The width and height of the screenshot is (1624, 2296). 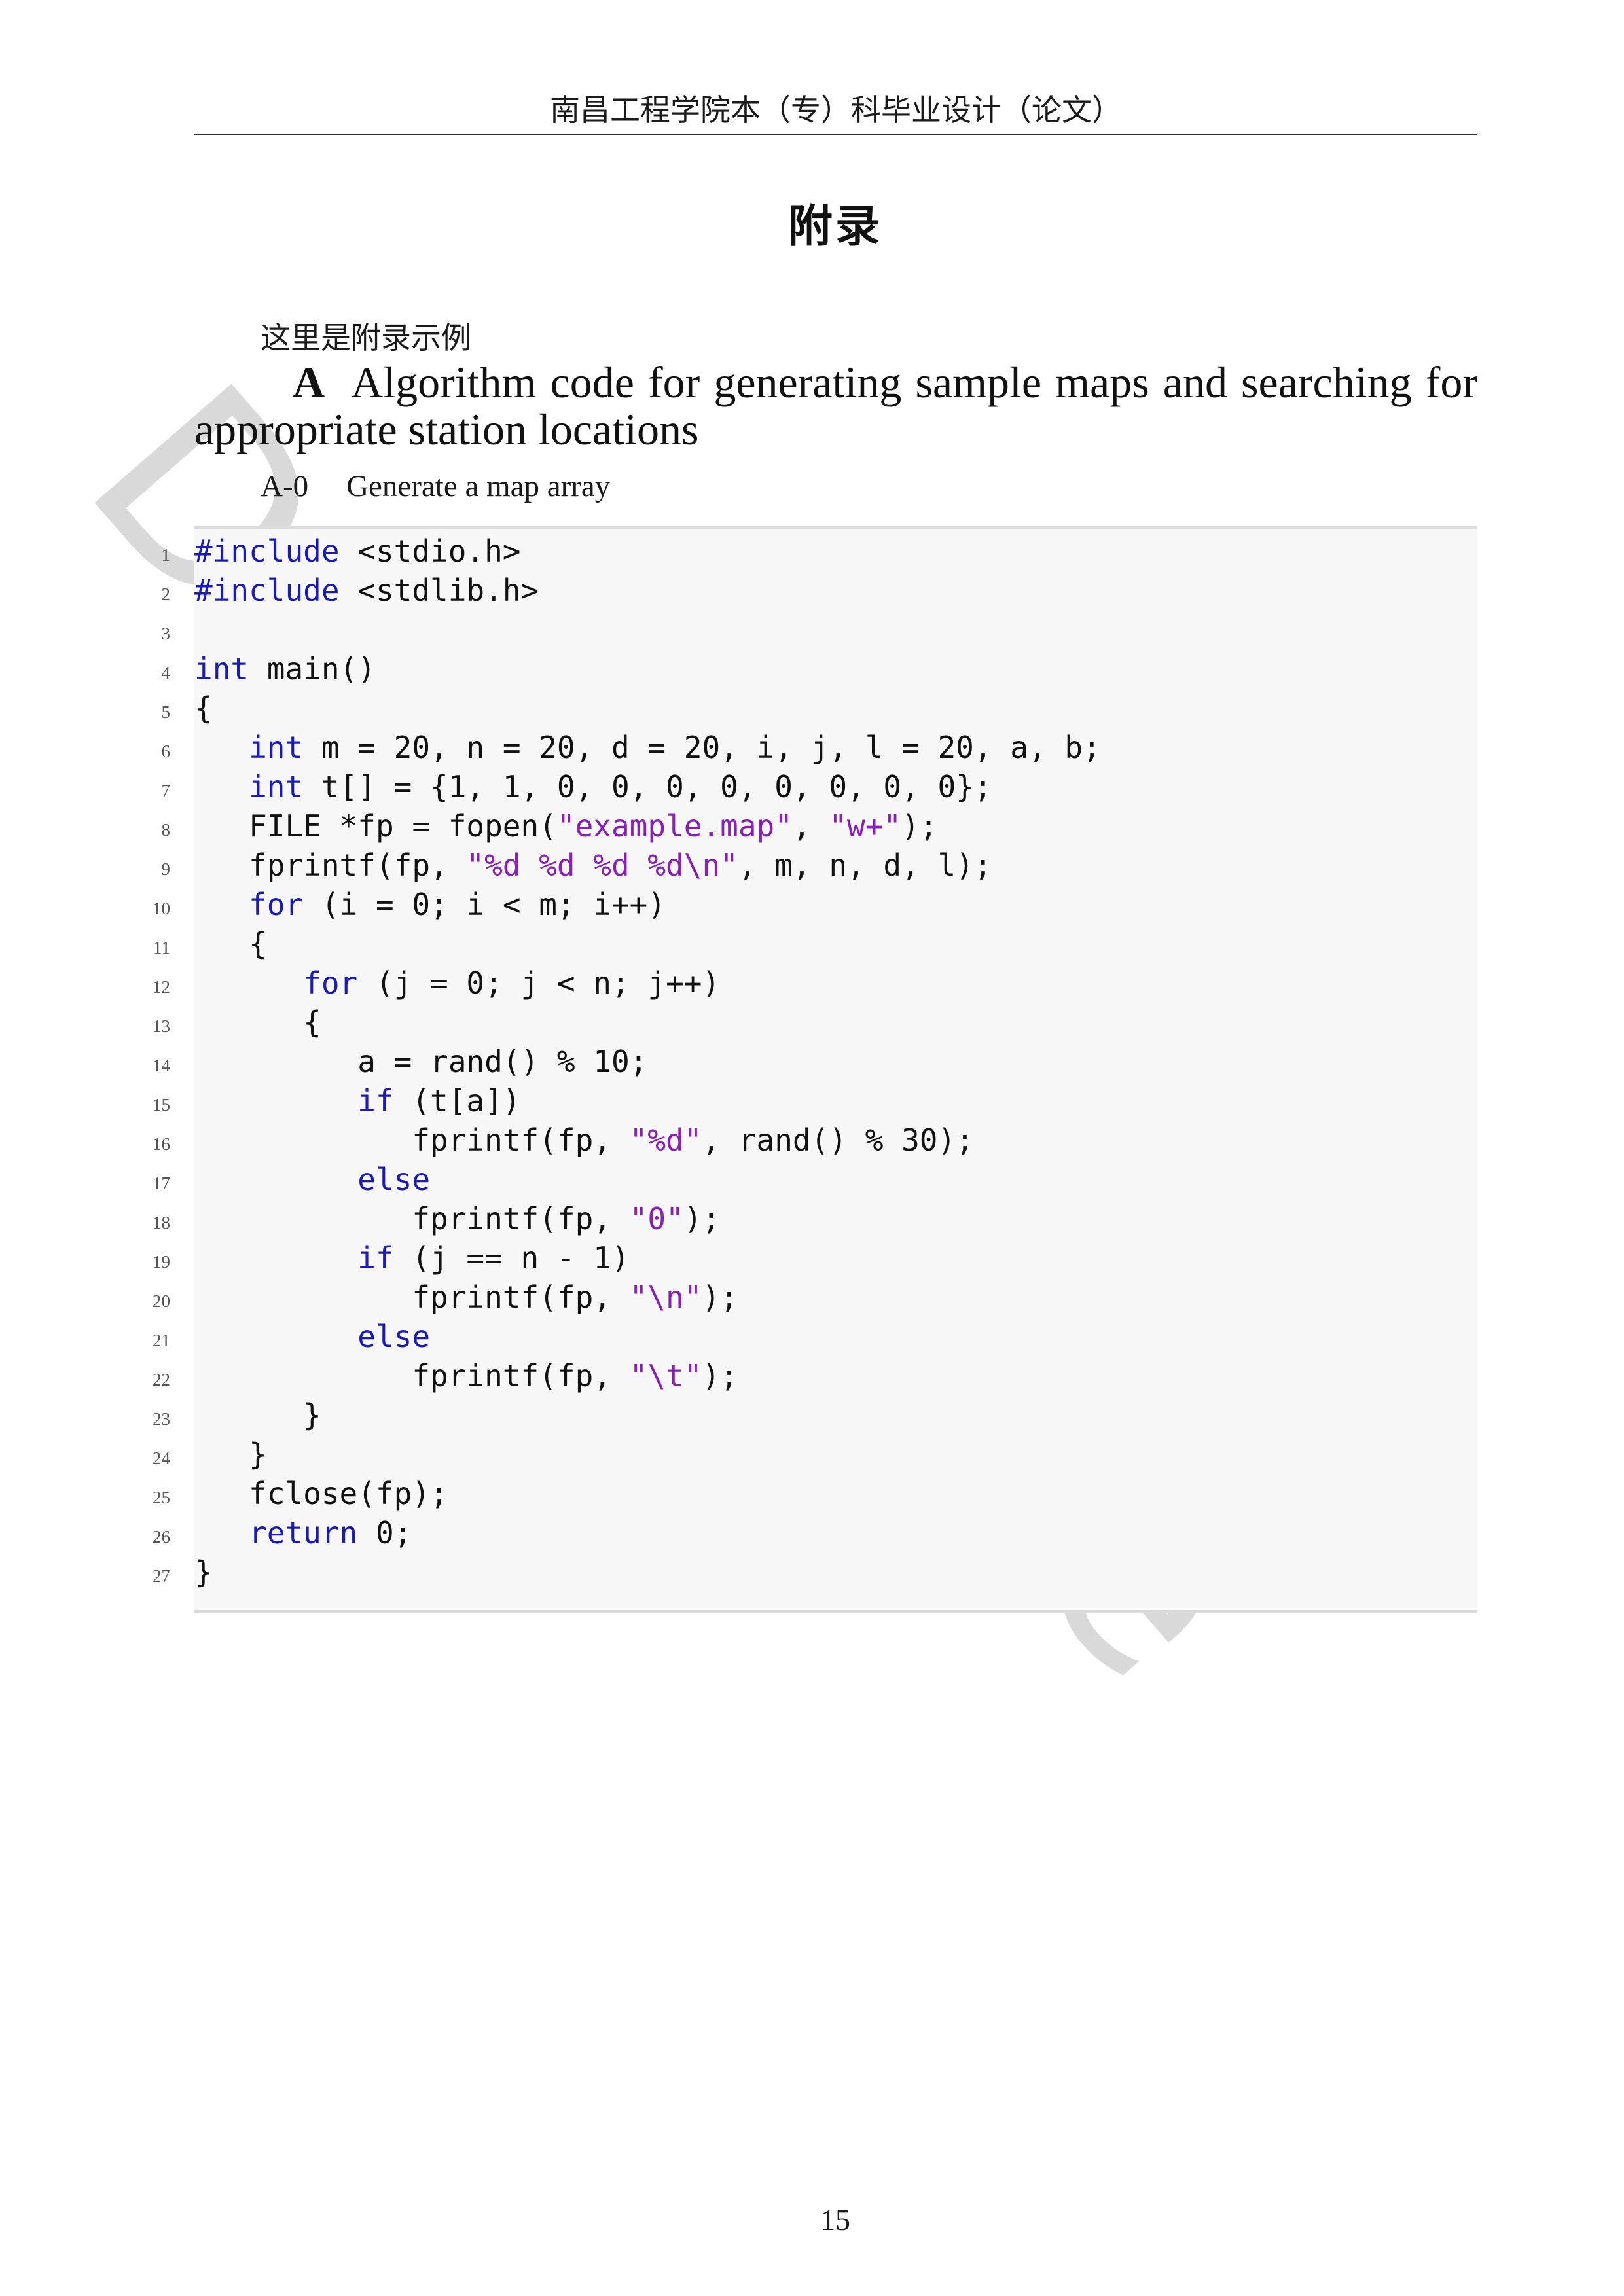 What do you see at coordinates (312, 669) in the screenshot?
I see `code-token: main()` at bounding box center [312, 669].